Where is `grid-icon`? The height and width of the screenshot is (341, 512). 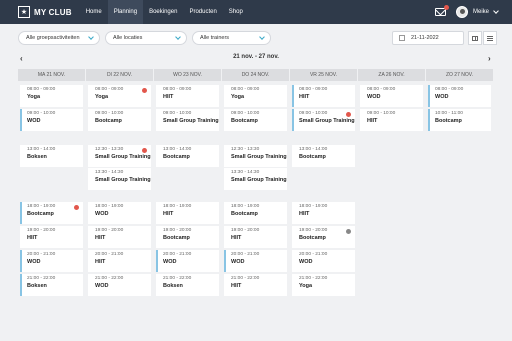
grid-icon is located at coordinates (475, 38).